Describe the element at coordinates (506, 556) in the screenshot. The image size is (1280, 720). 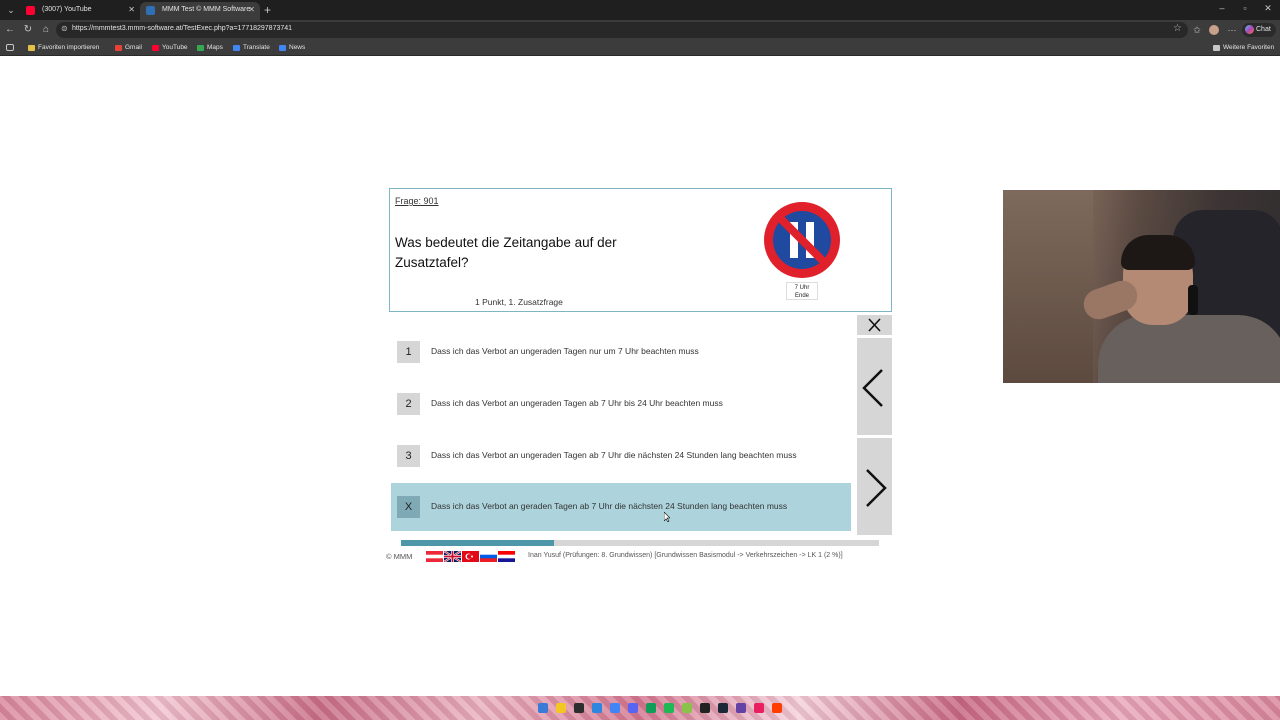
I see `croatia-flag-icon` at that location.